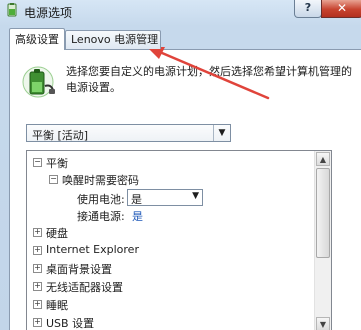 The height and width of the screenshot is (330, 361). What do you see at coordinates (38, 82) in the screenshot?
I see `battery-plug-icon` at bounding box center [38, 82].